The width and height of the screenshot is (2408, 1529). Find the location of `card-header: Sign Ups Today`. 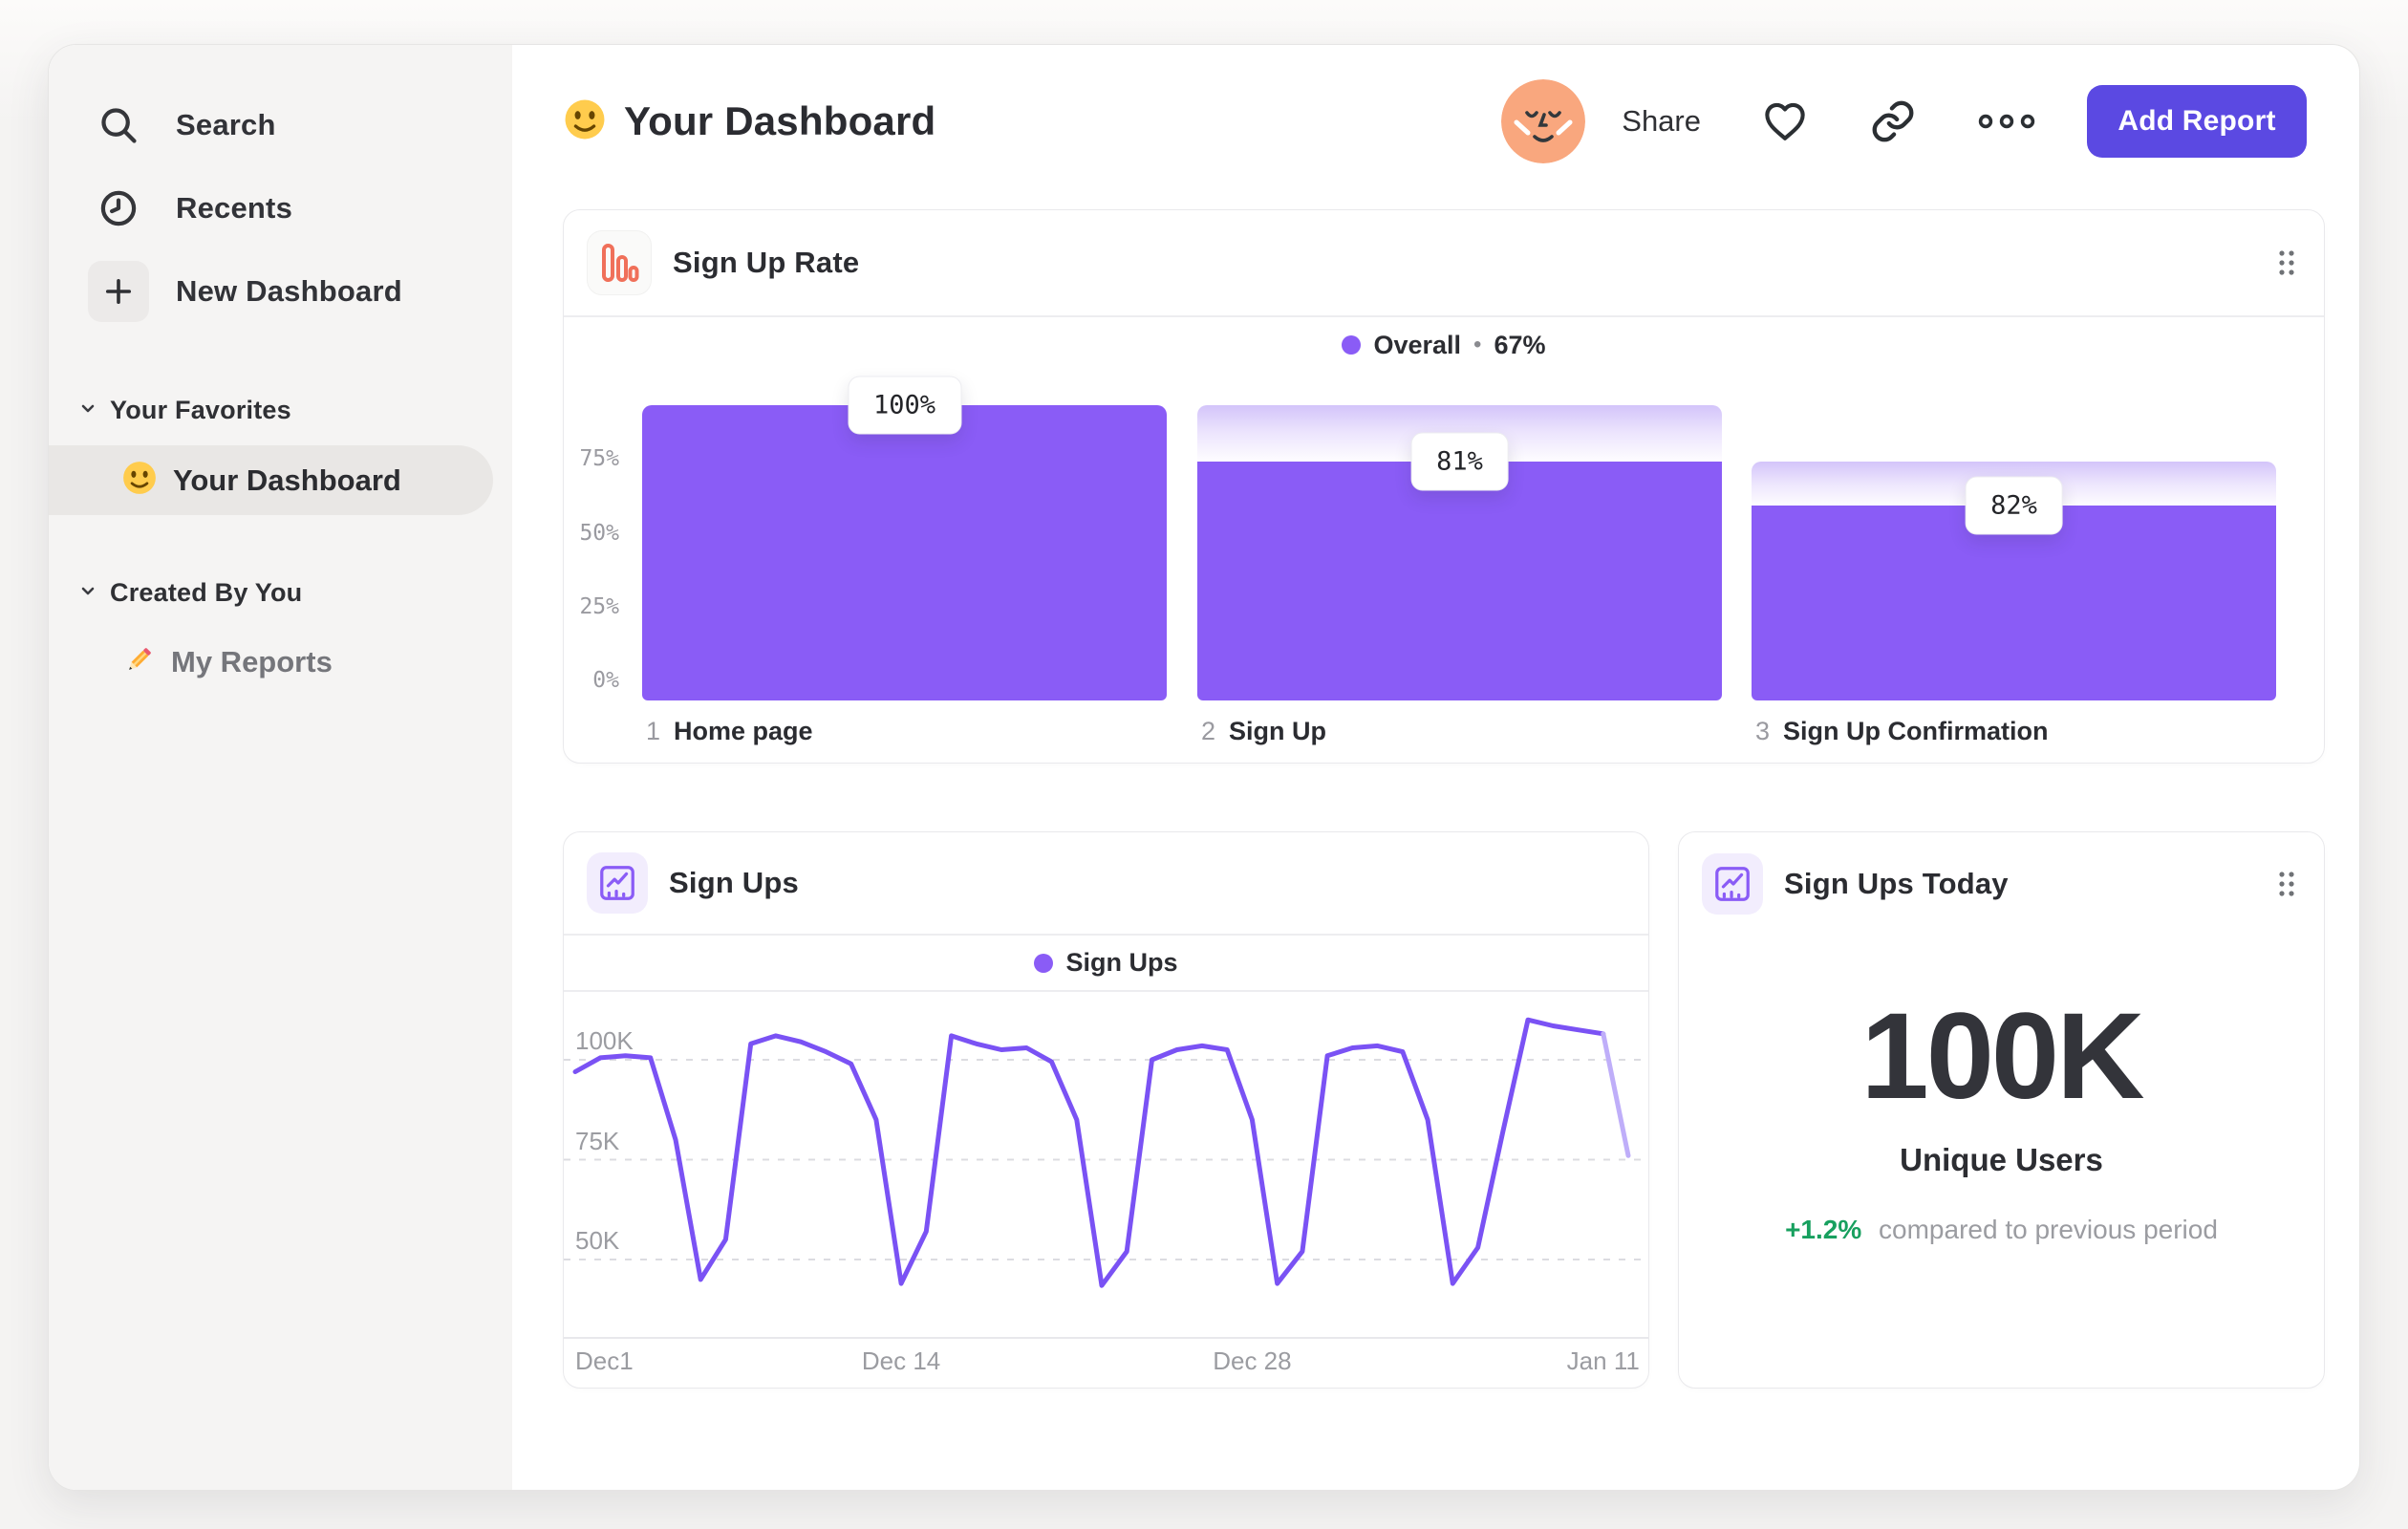

card-header: Sign Ups Today is located at coordinates (2001, 884).